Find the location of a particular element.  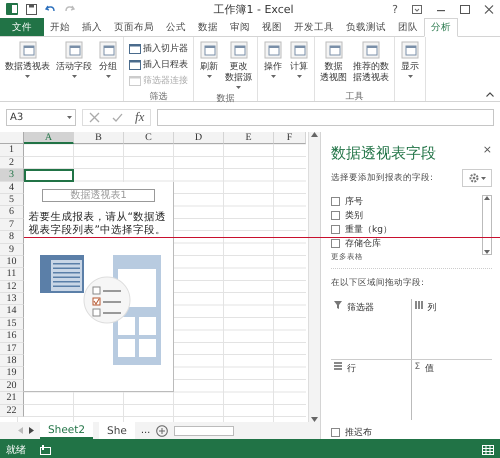

ribbon-button: 活动字段 is located at coordinates (74, 64).